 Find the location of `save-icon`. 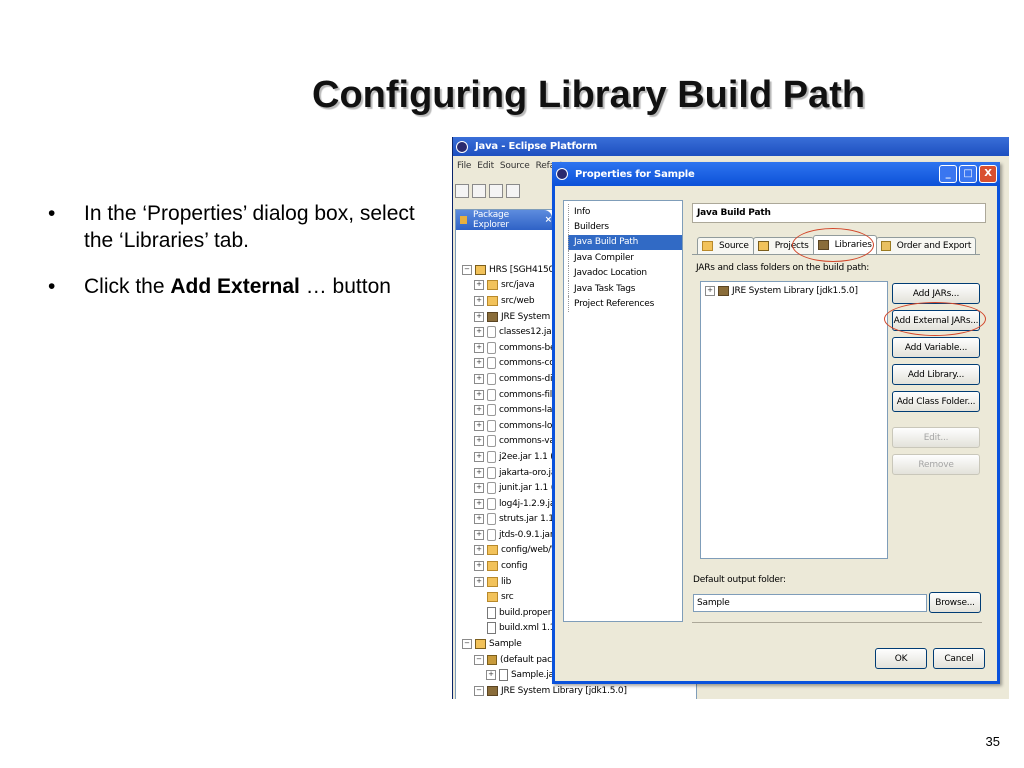

save-icon is located at coordinates (479, 191).